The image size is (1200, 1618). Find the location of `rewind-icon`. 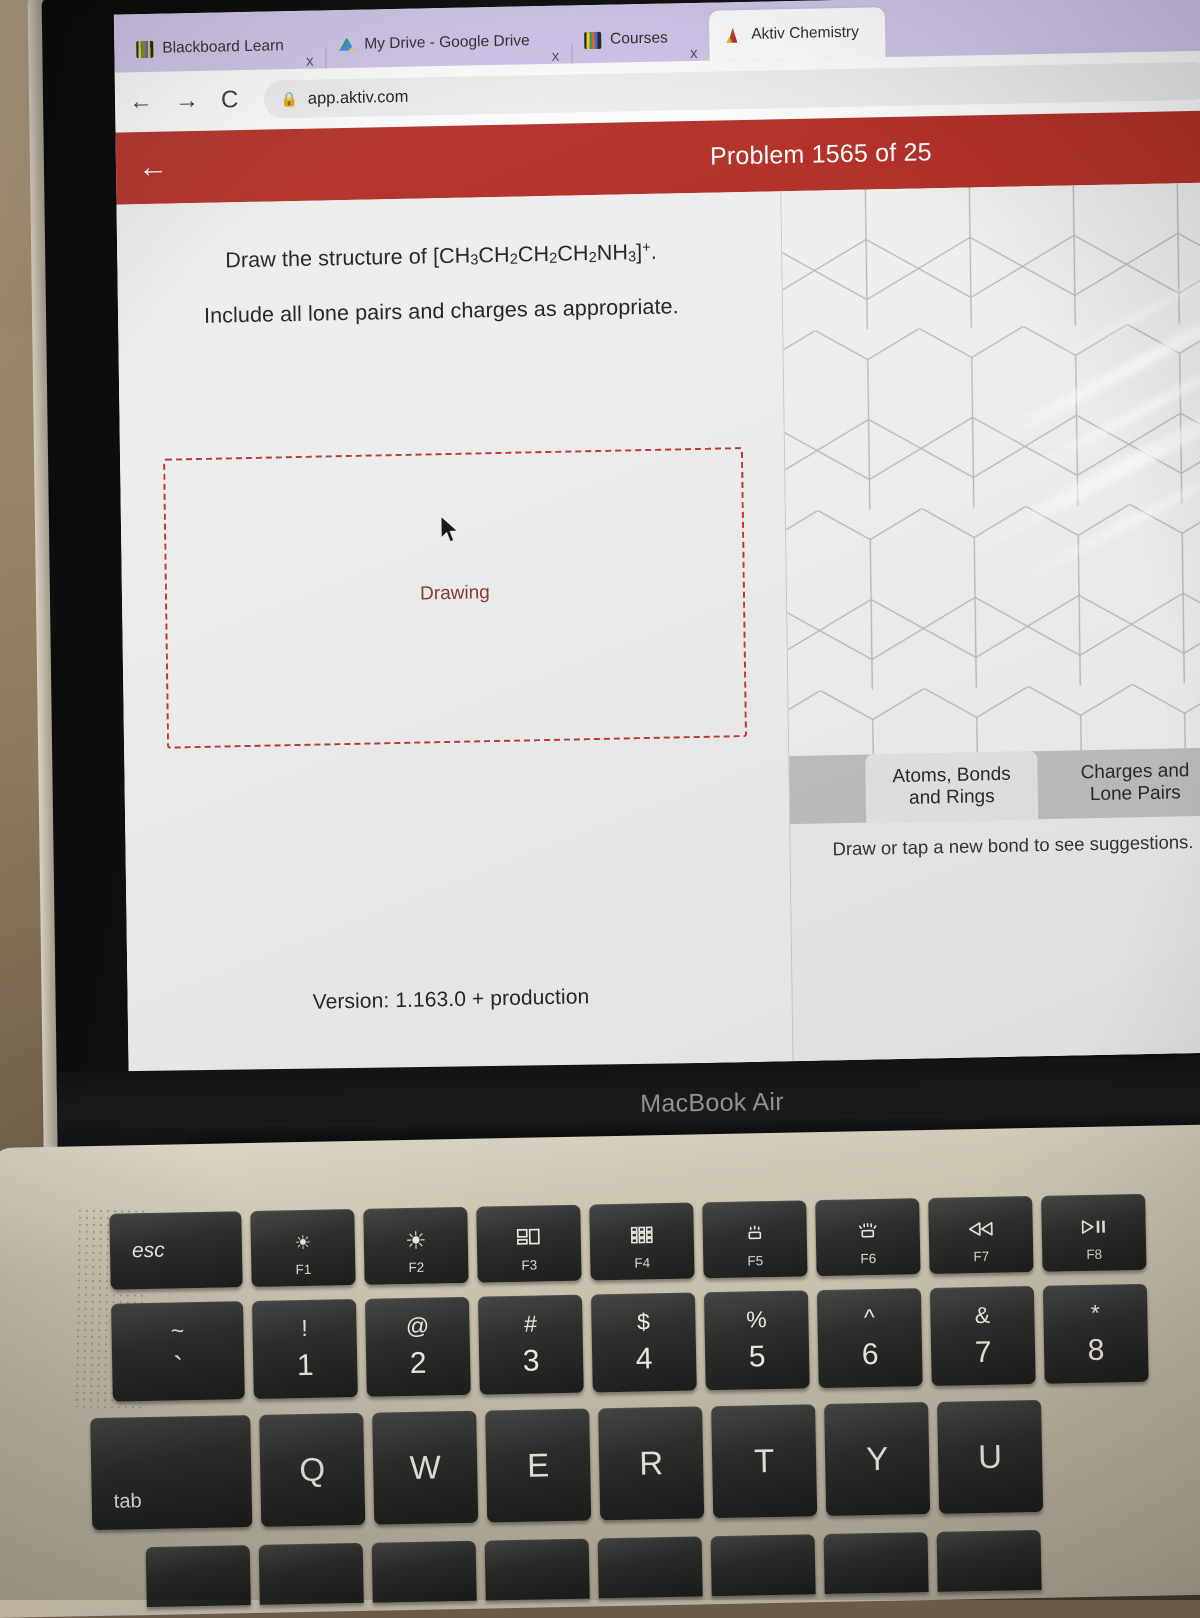

rewind-icon is located at coordinates (981, 1230).